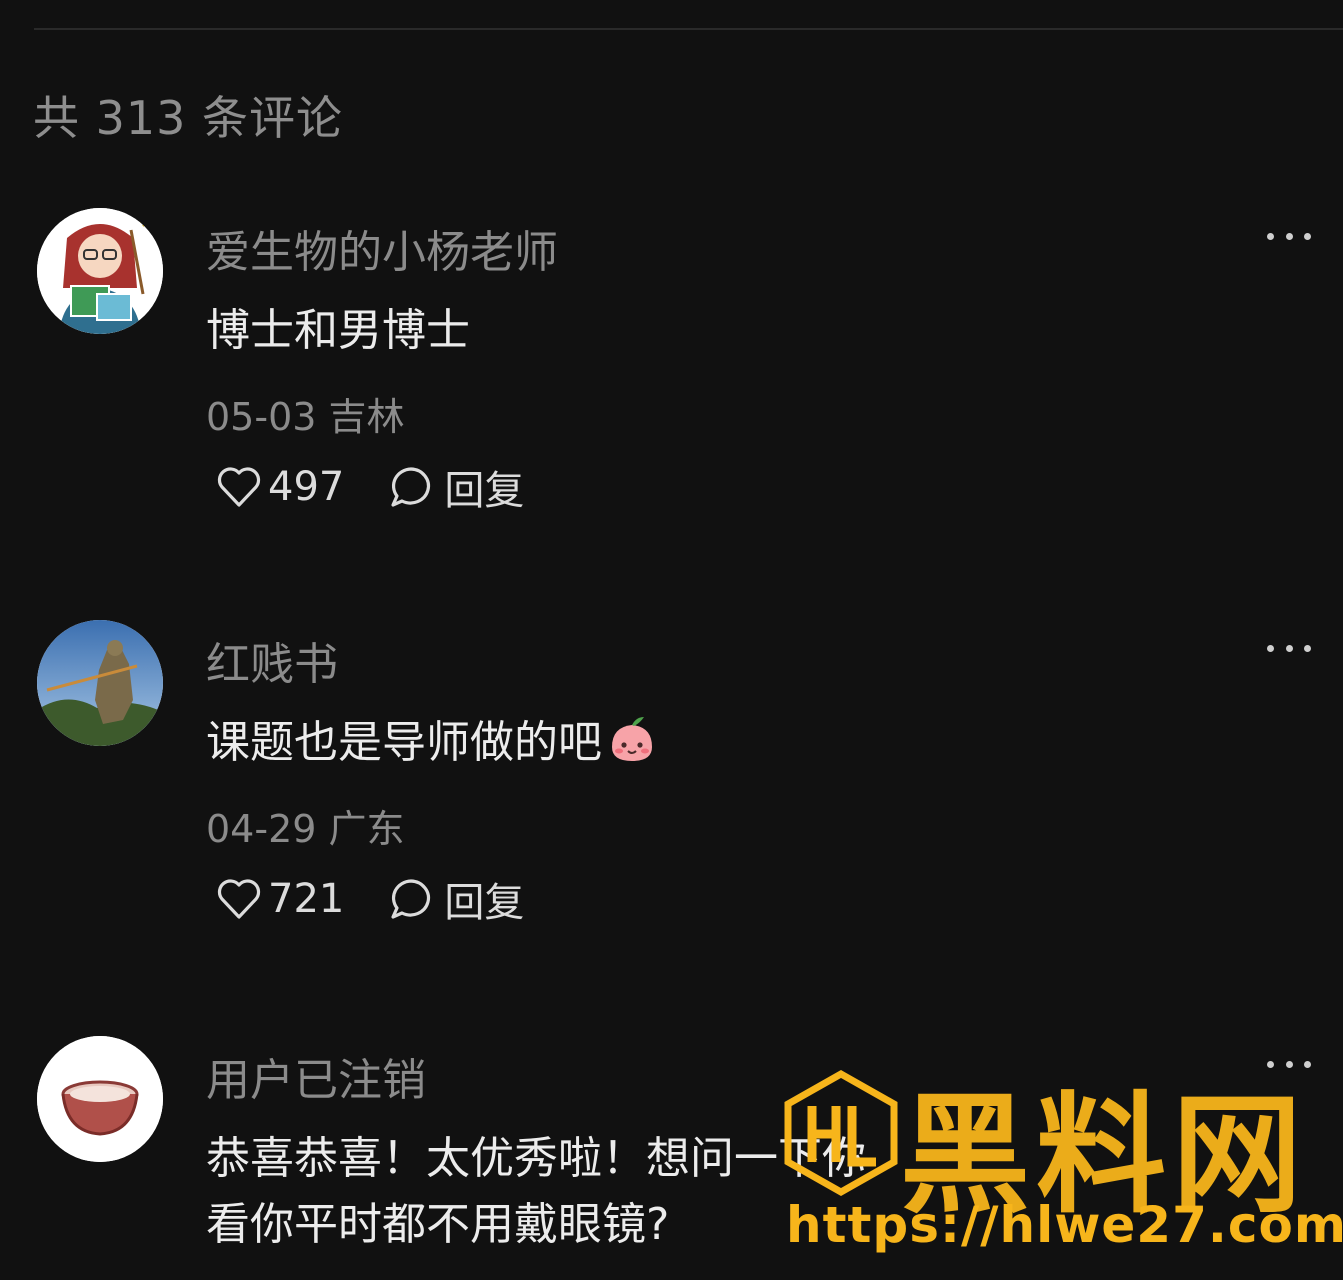 This screenshot has width=1343, height=1280. I want to click on comment-meta: 04-29 广东, so click(305, 825).